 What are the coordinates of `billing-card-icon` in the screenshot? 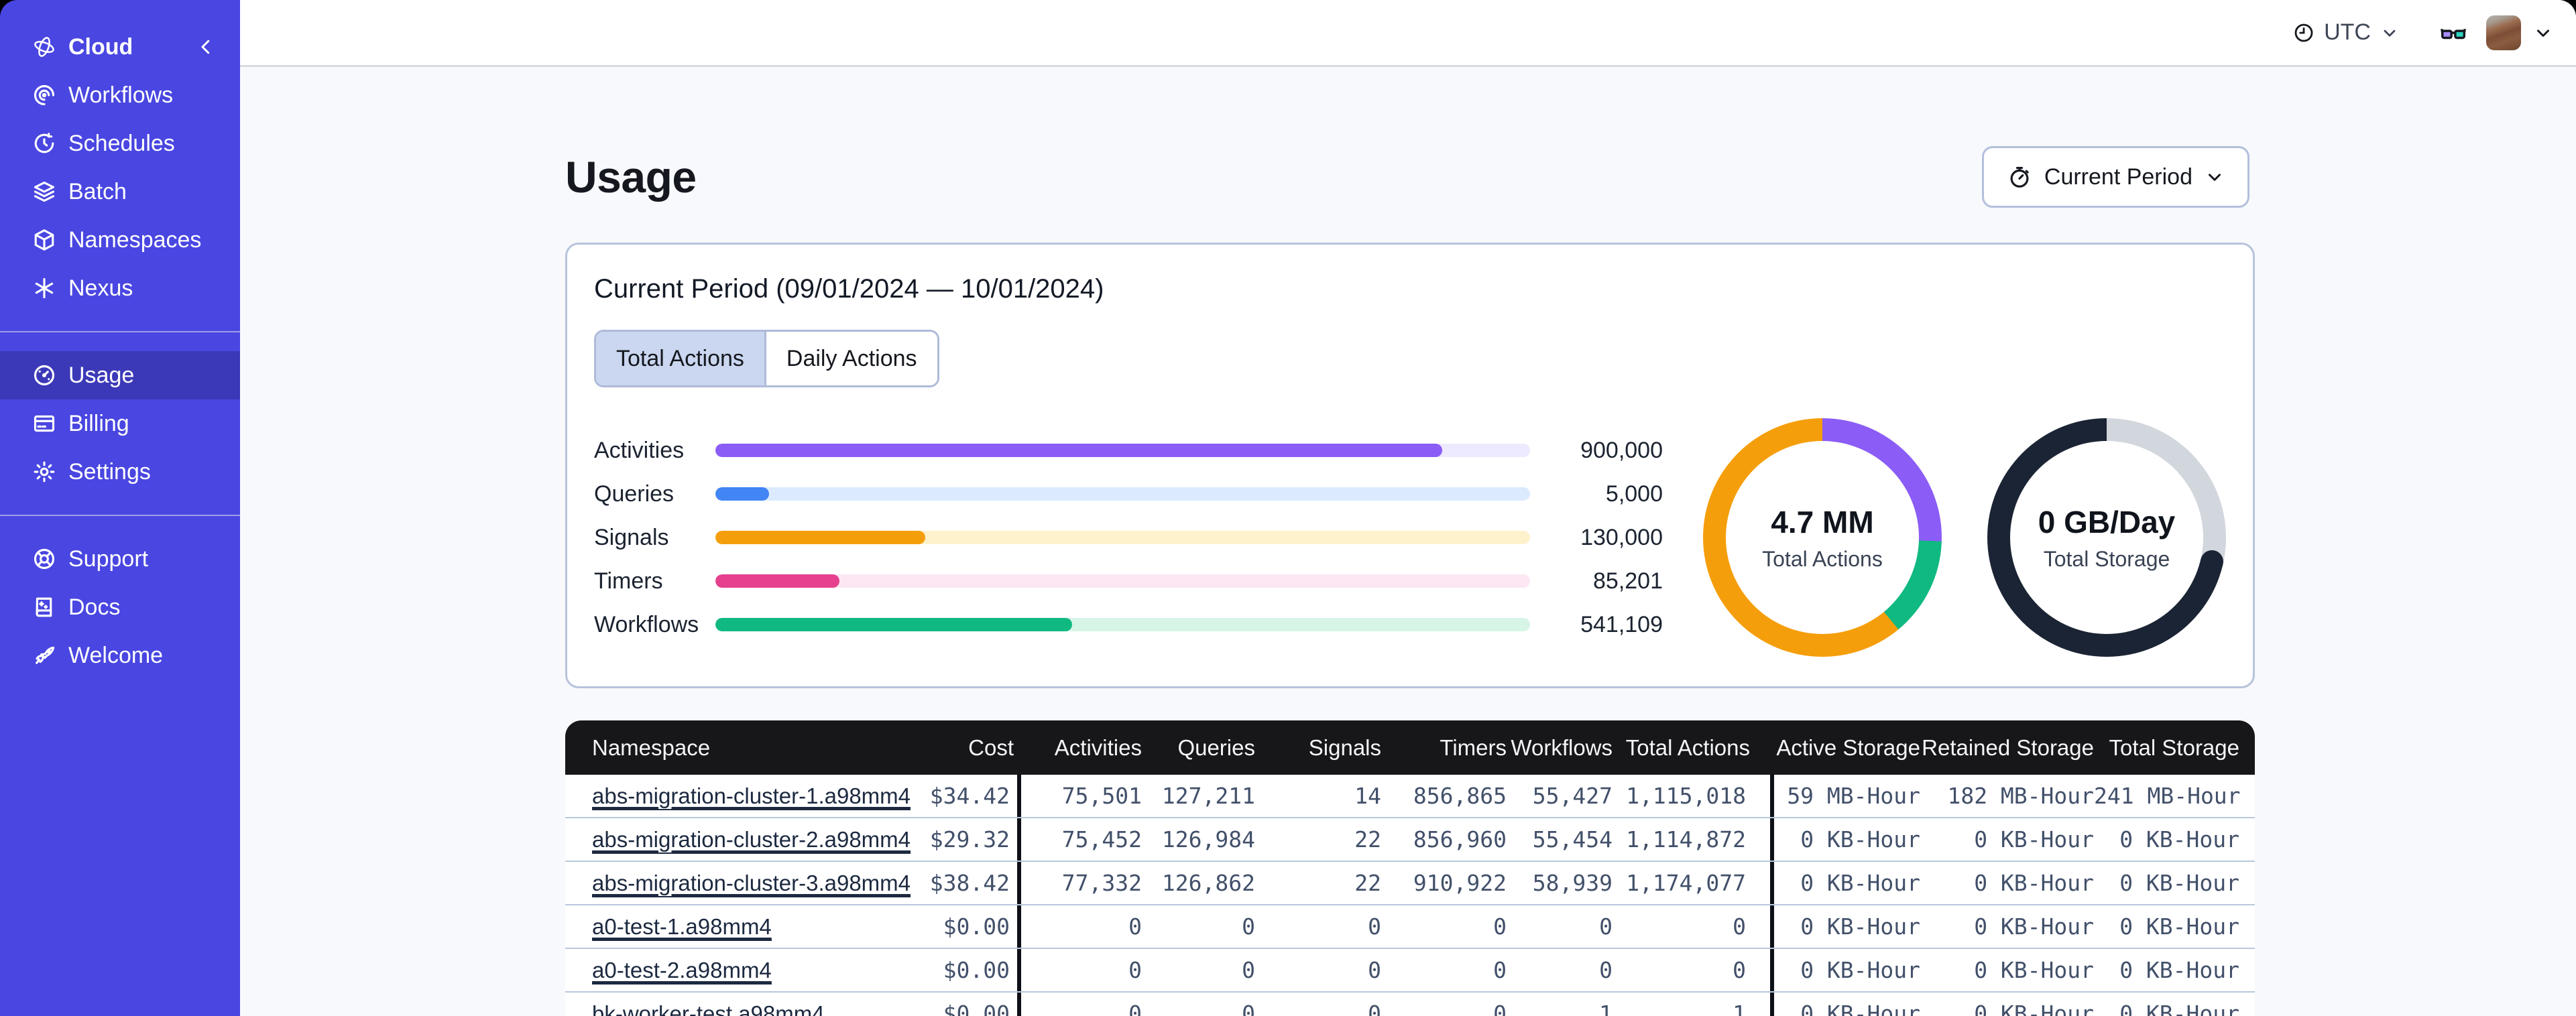 It's located at (44, 423).